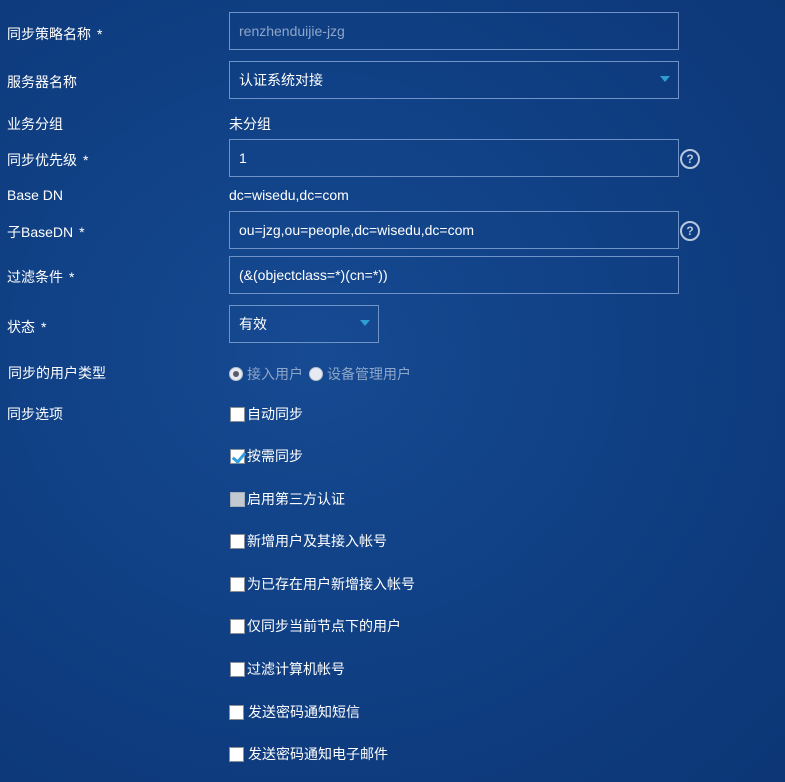 The width and height of the screenshot is (785, 782). I want to click on radio-access-user-label: 接入用户, so click(275, 374).